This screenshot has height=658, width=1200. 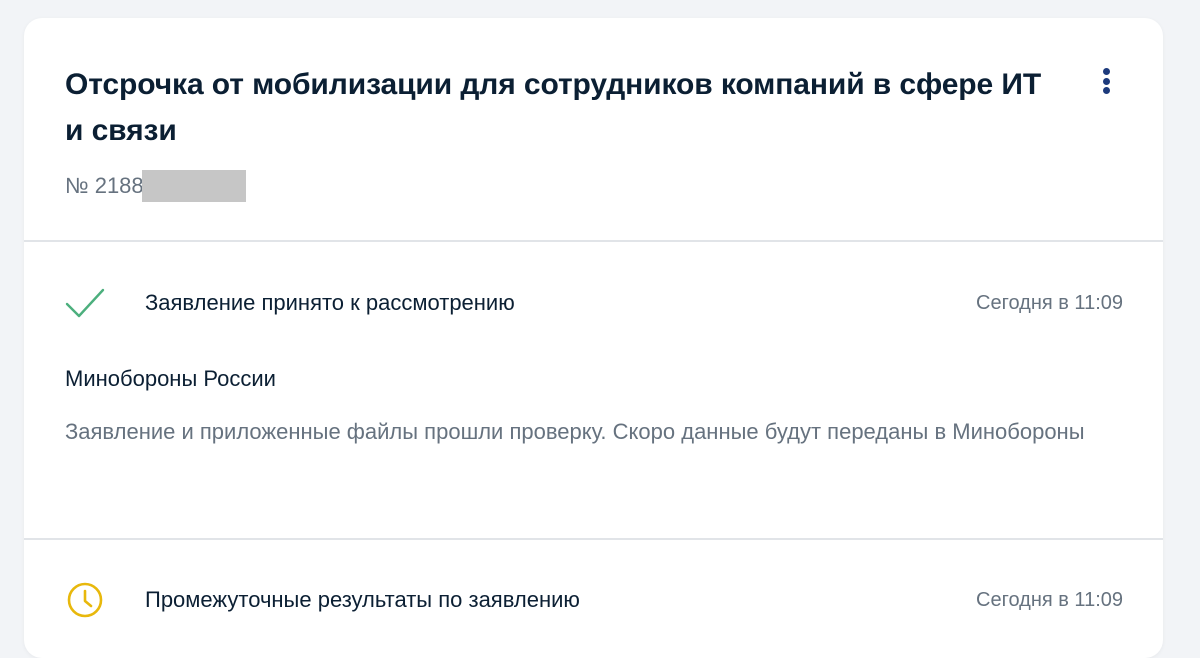 What do you see at coordinates (594, 186) in the screenshot?
I see `application-number: № 2188` at bounding box center [594, 186].